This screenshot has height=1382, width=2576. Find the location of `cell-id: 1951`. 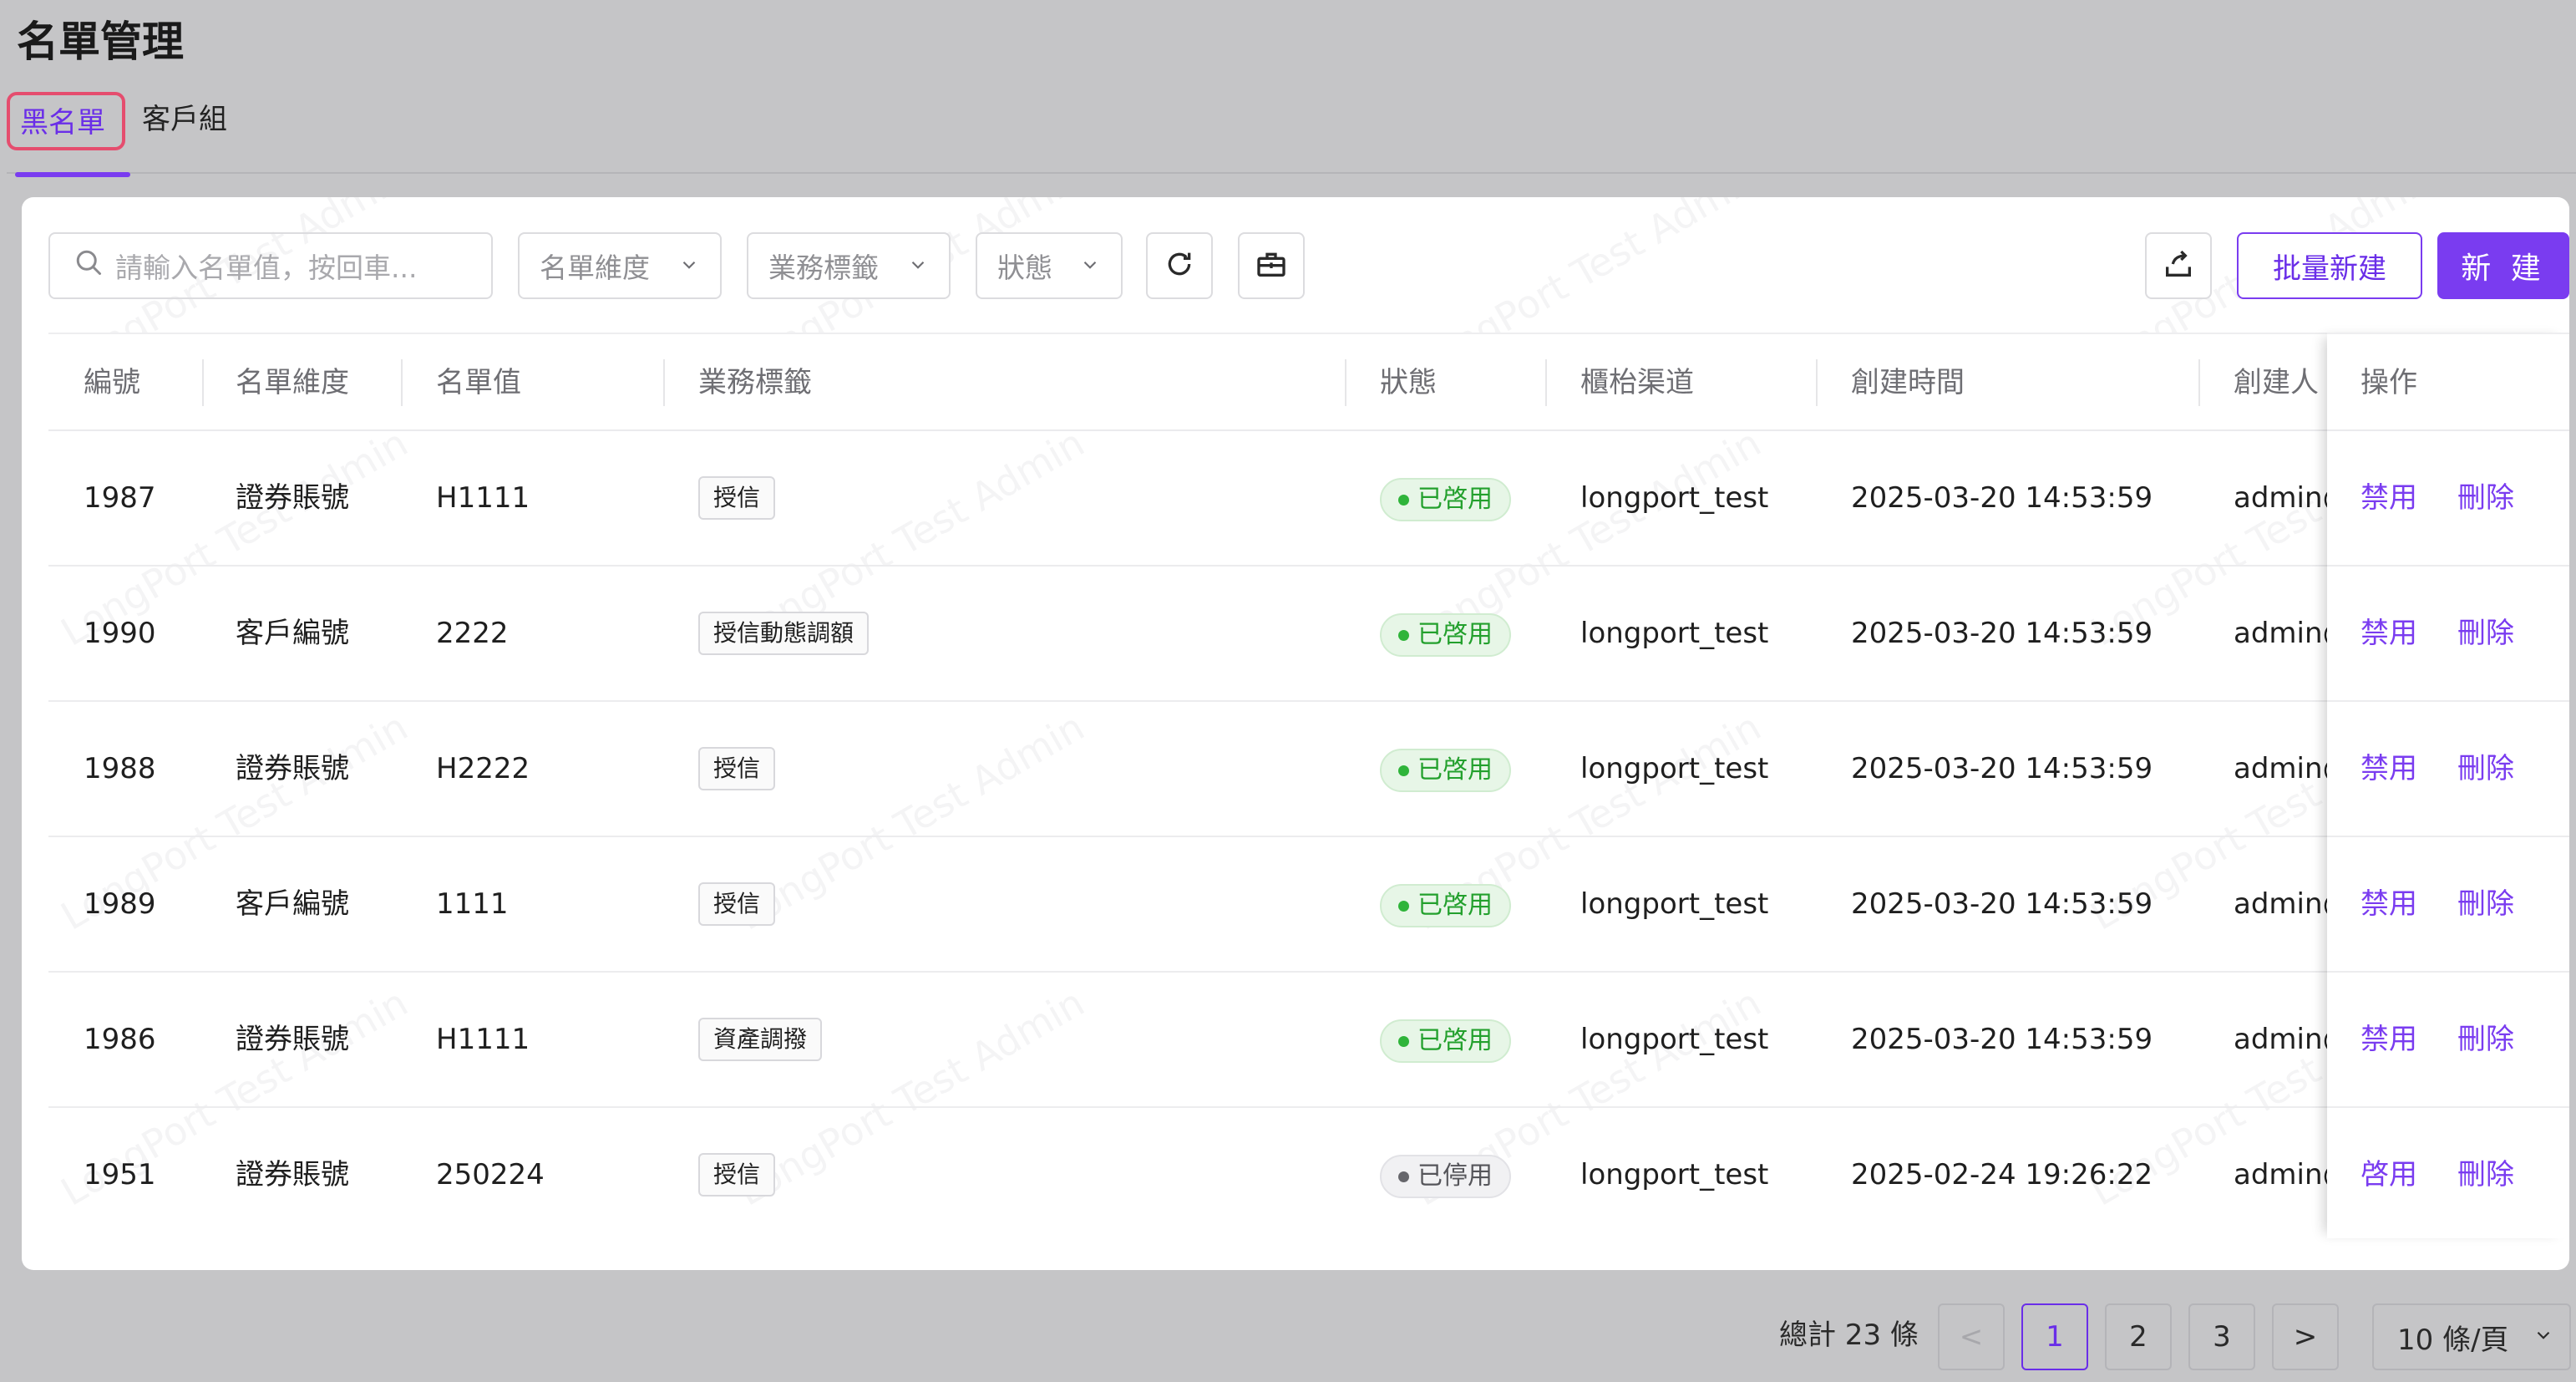

cell-id: 1951 is located at coordinates (120, 1174).